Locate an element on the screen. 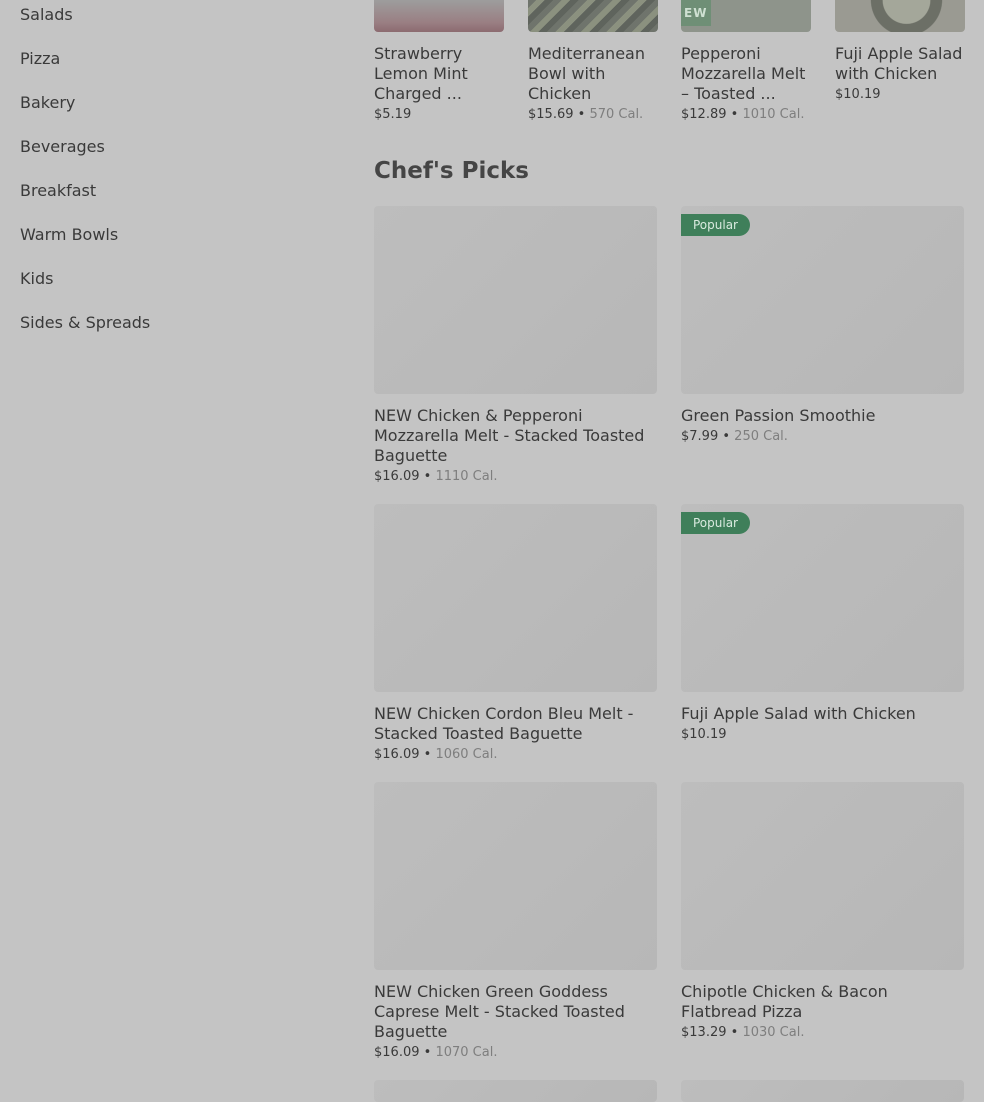 This screenshot has height=1102, width=984. item-price: $16.09 • 1070 Cal. is located at coordinates (436, 1052).